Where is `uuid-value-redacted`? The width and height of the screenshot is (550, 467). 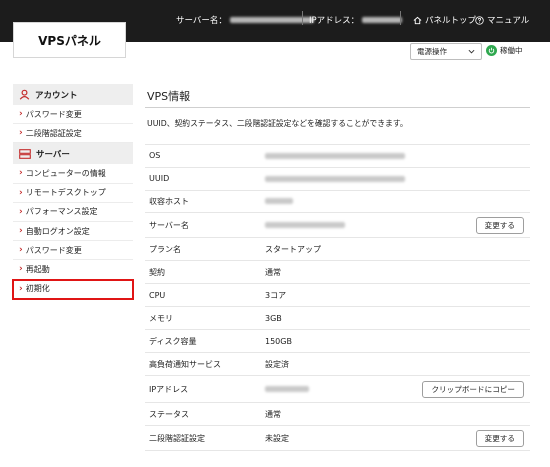
uuid-value-redacted is located at coordinates (335, 178).